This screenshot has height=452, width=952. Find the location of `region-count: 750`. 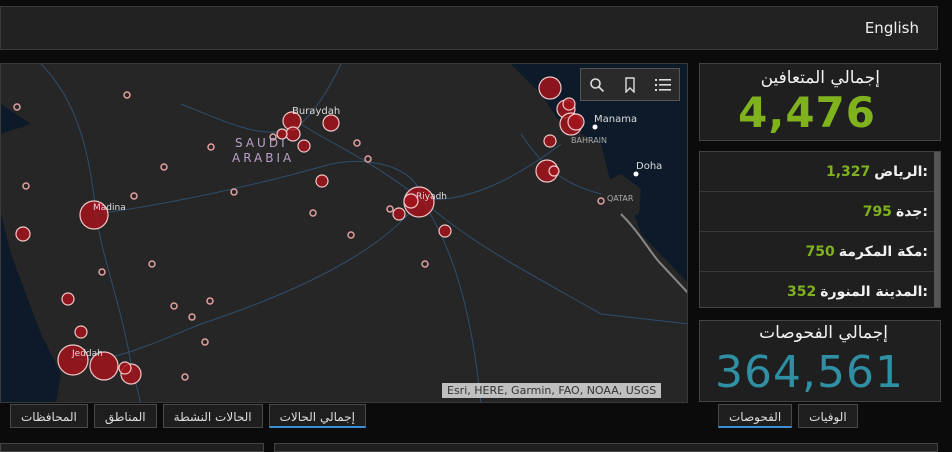

region-count: 750 is located at coordinates (820, 251).